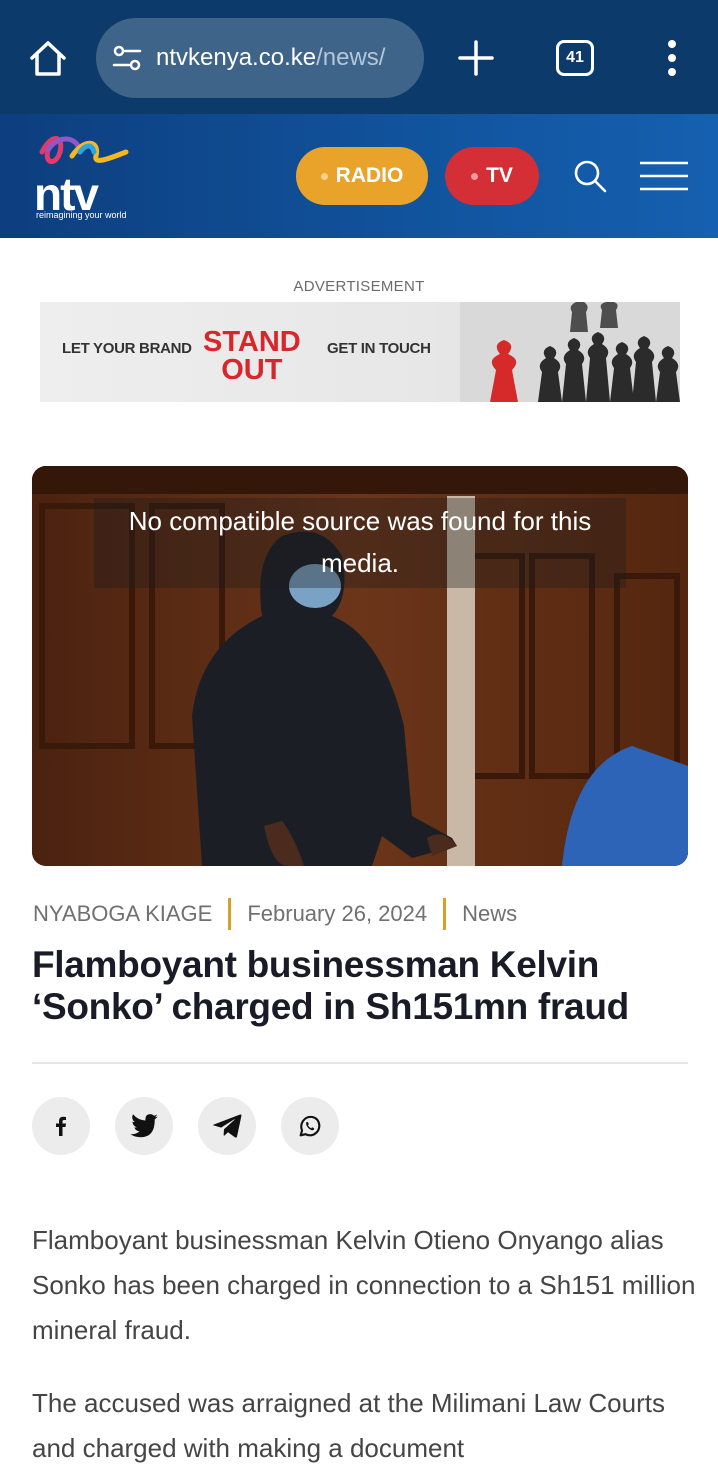 The width and height of the screenshot is (718, 1484). Describe the element at coordinates (337, 913) in the screenshot. I see `publish-date: February 26, 2024` at that location.